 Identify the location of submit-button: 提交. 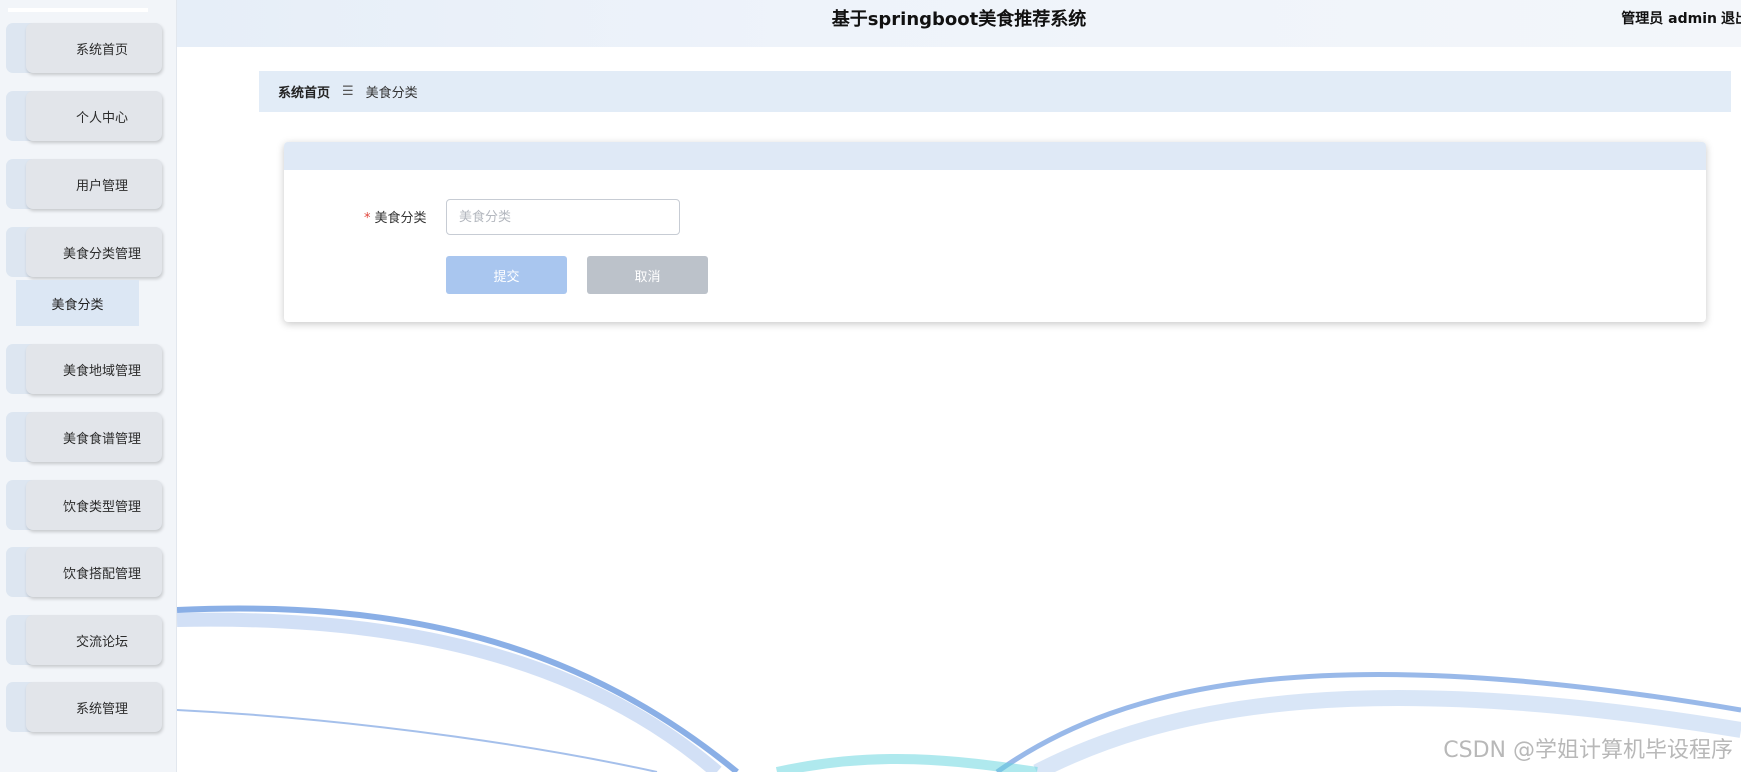
(506, 275).